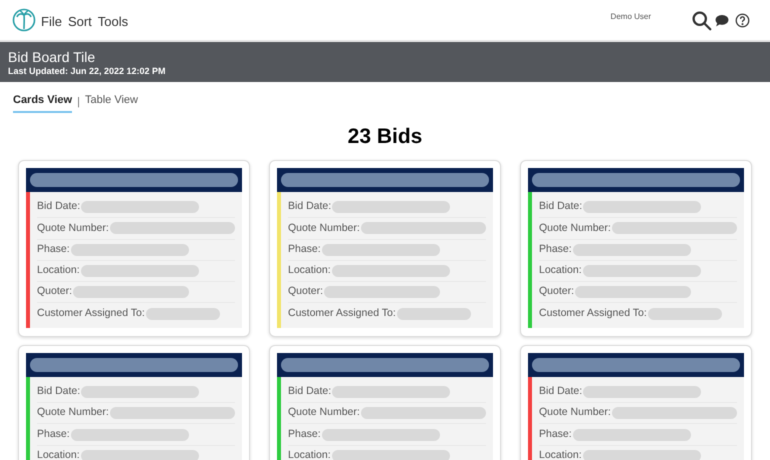 This screenshot has width=770, height=460. What do you see at coordinates (701, 20) in the screenshot?
I see `search-icon` at bounding box center [701, 20].